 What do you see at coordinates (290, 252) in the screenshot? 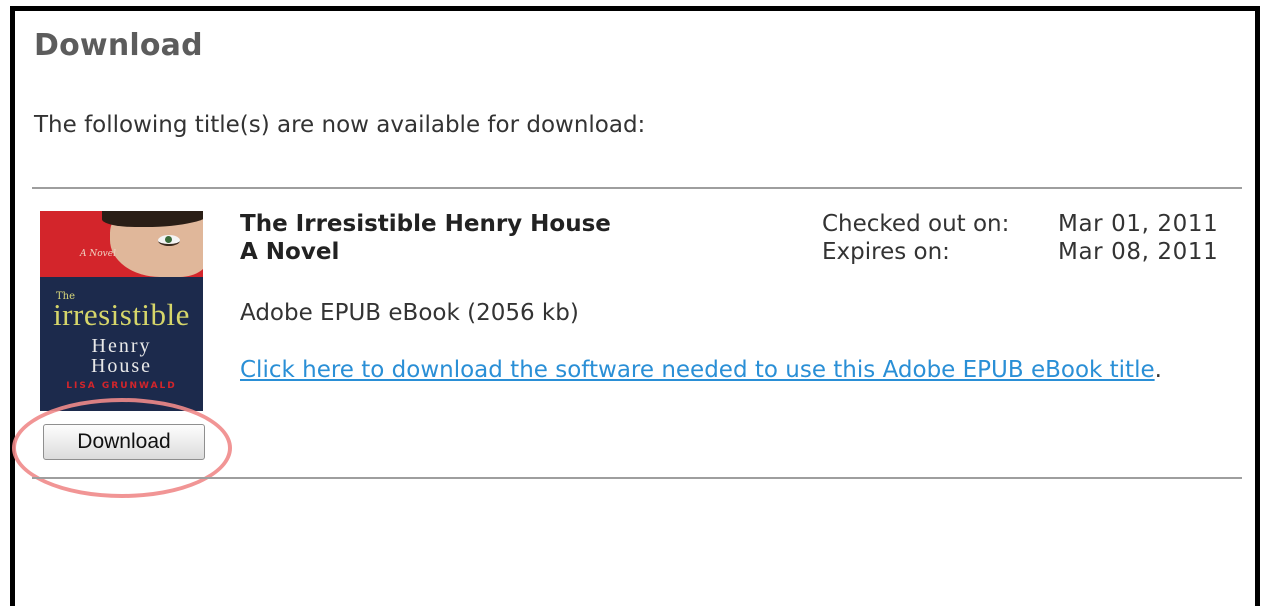
I see `book-subtitle: A Novel` at bounding box center [290, 252].